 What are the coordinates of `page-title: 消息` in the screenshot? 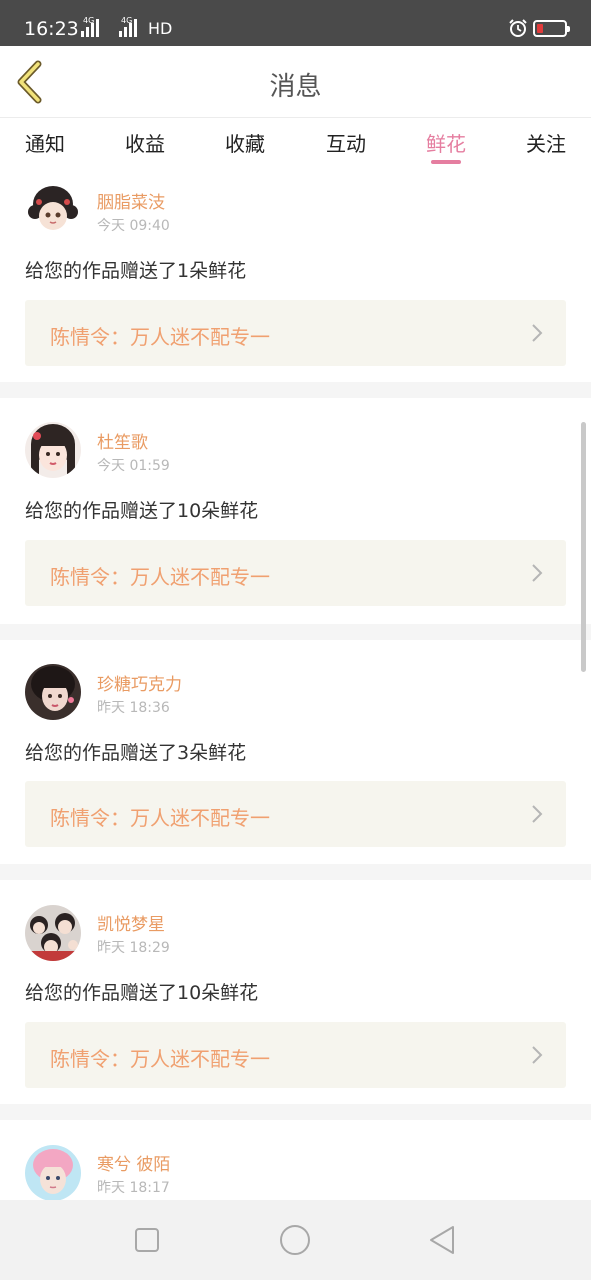 It's located at (295, 87).